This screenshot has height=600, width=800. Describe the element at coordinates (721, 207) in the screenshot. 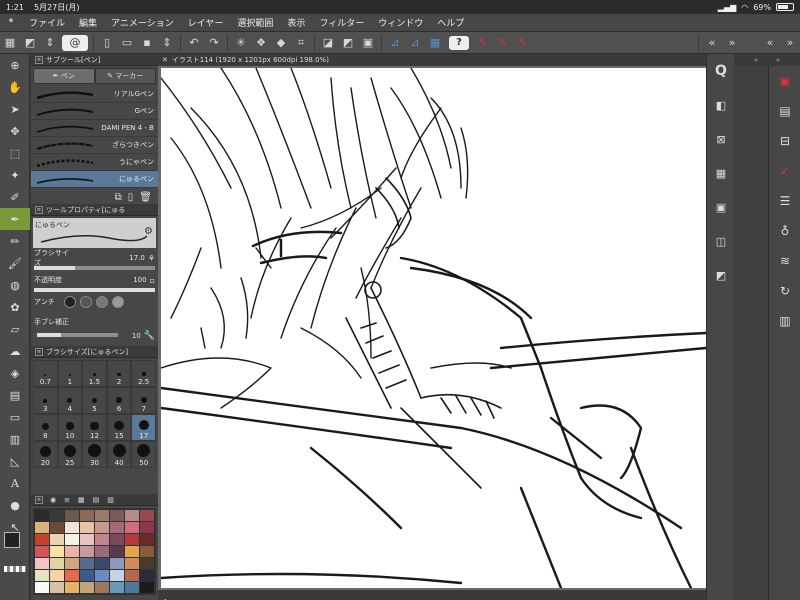

I see `material-image-icon: ▣` at that location.